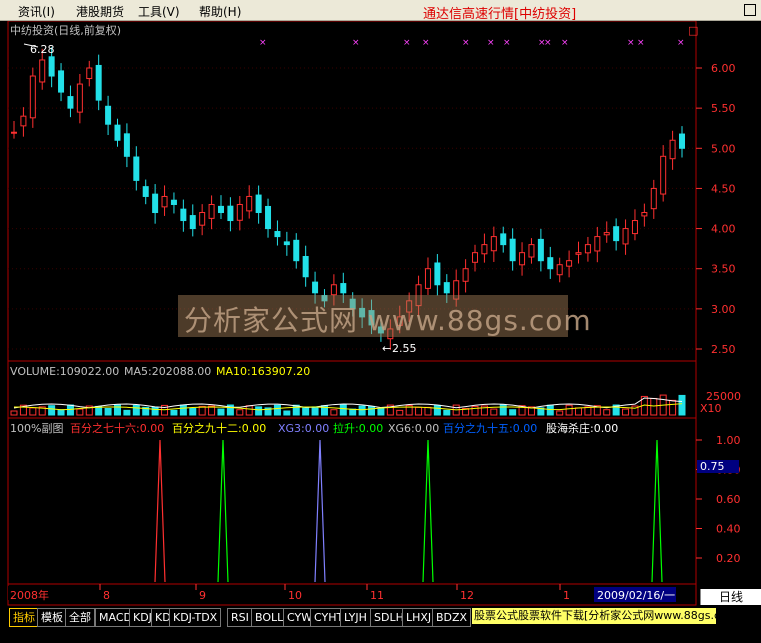 The width and height of the screenshot is (761, 643). What do you see at coordinates (269, 617) in the screenshot?
I see `tab-boll: BOLL` at bounding box center [269, 617].